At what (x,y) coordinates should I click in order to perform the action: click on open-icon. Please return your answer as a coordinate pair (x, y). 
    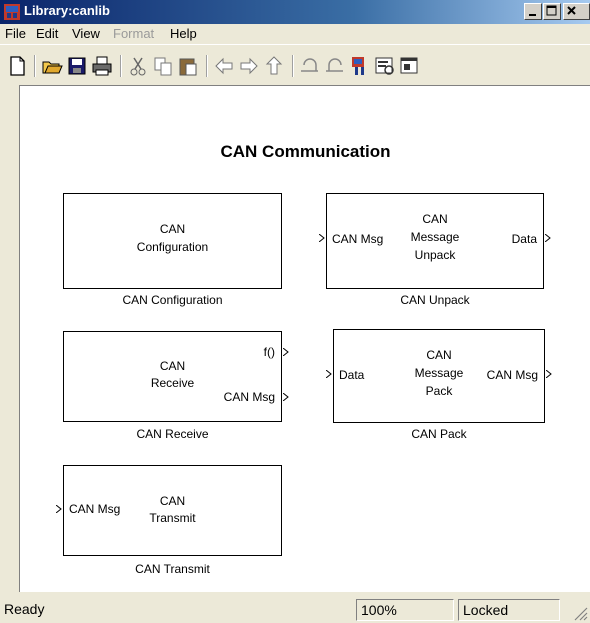
    Looking at the image, I should click on (52, 66).